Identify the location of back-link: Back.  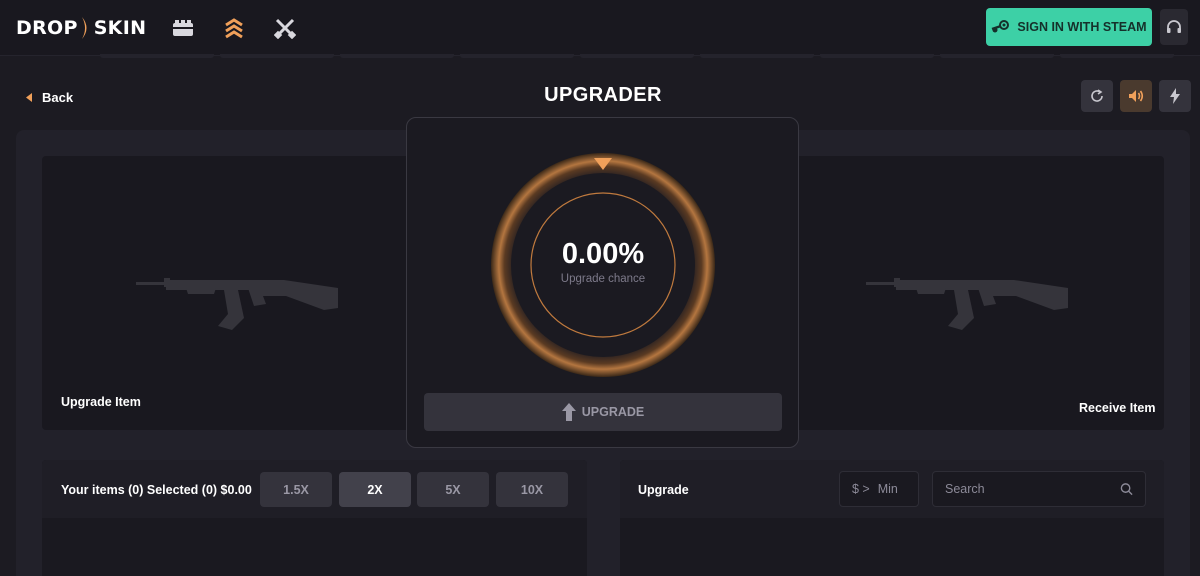
(49, 97).